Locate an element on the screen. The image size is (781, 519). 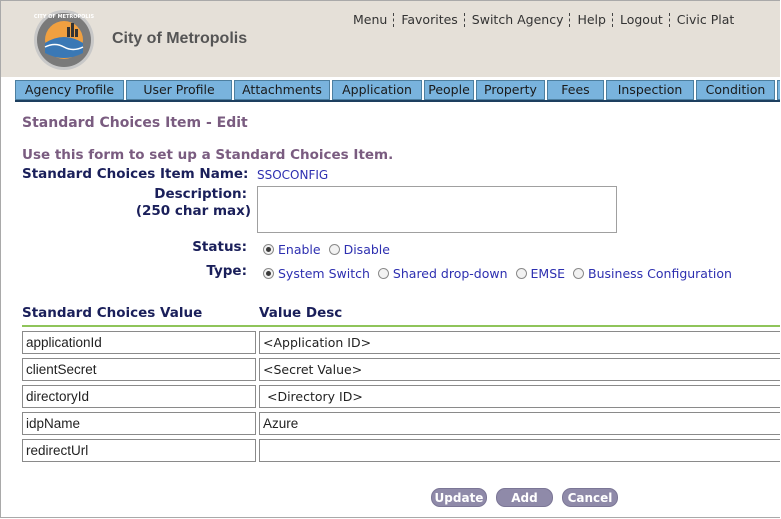
desc-input: <Secret Value> is located at coordinates (519, 369).